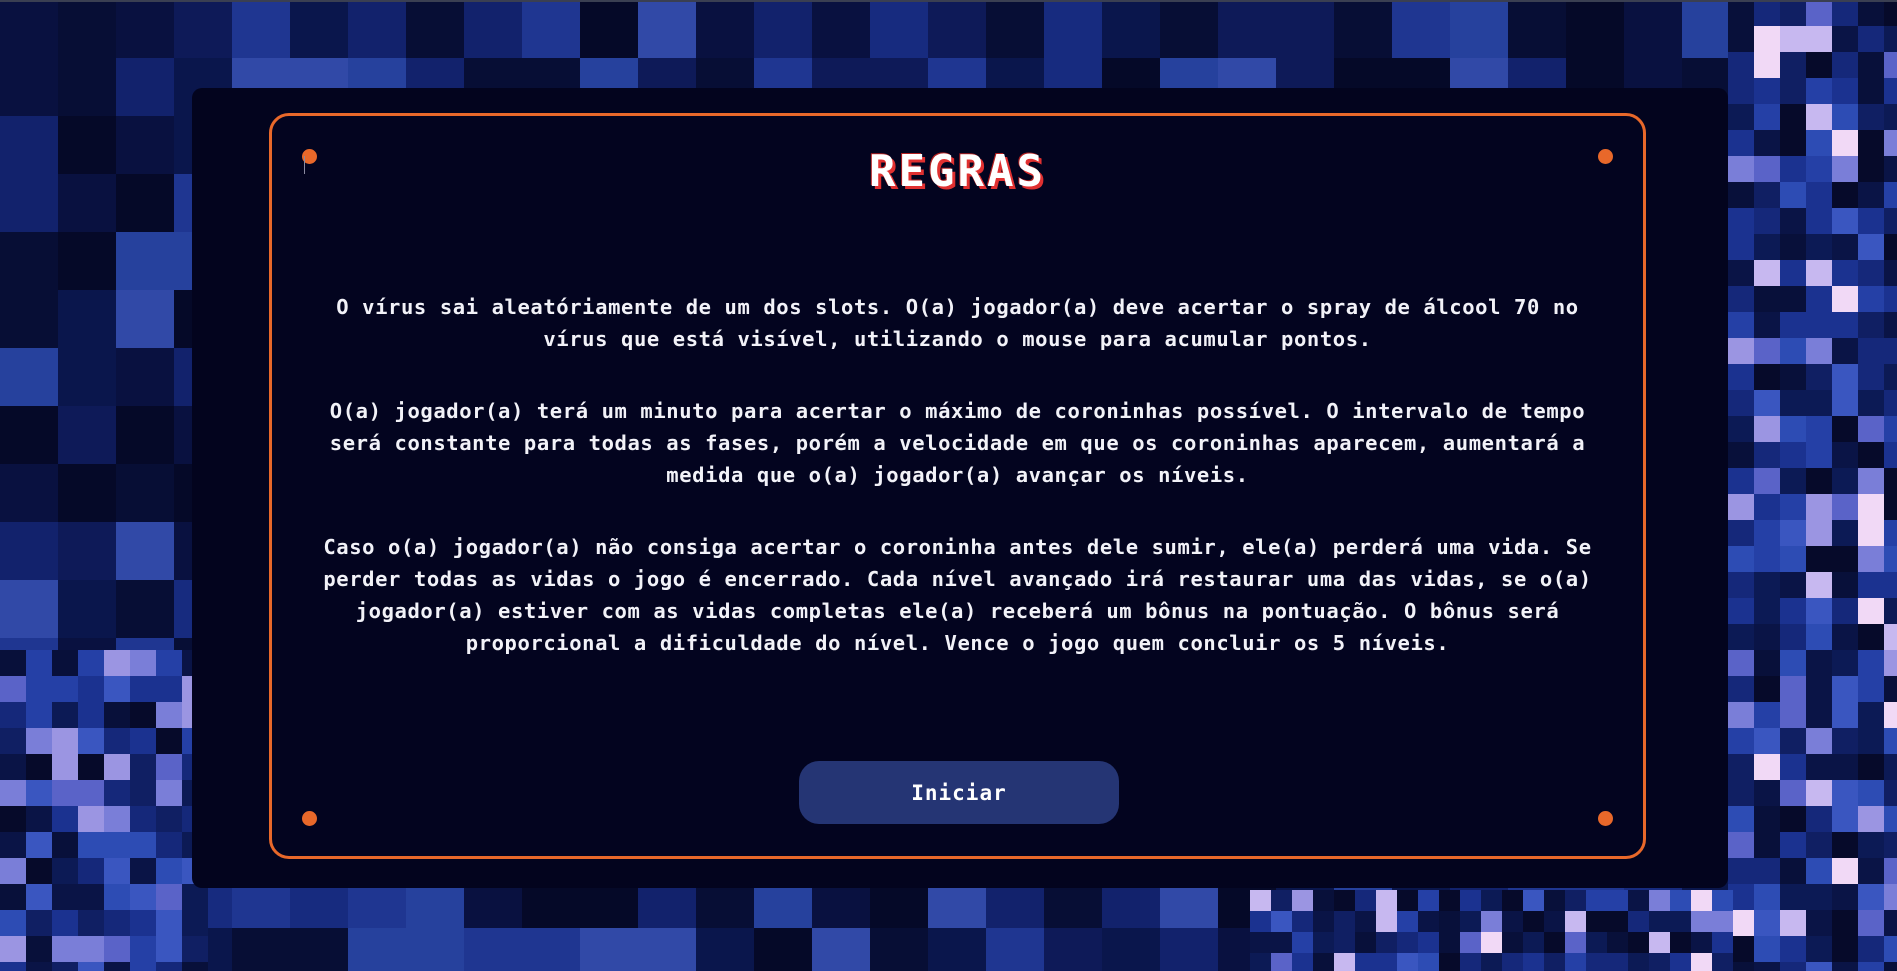 The width and height of the screenshot is (1897, 971). What do you see at coordinates (959, 792) in the screenshot?
I see `start-button: Iniciar` at bounding box center [959, 792].